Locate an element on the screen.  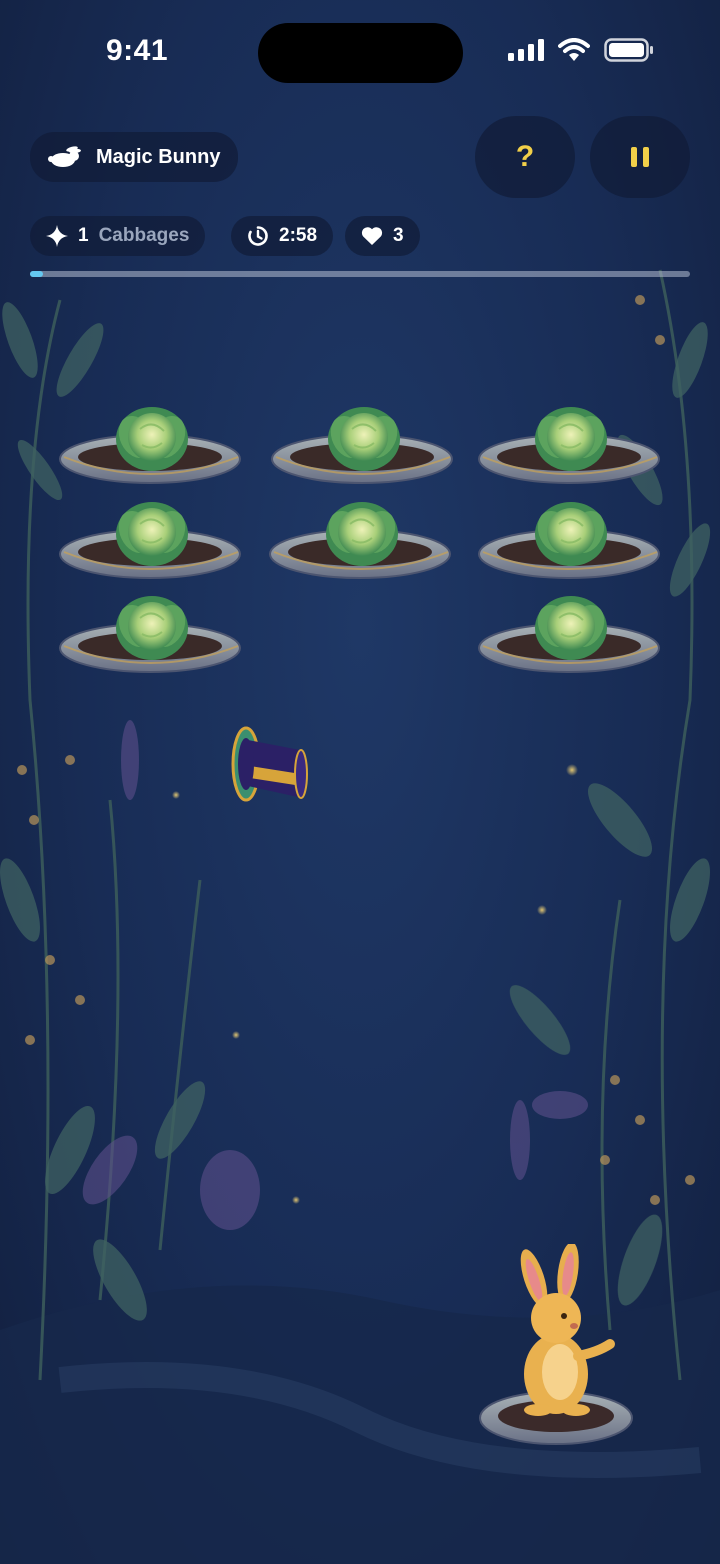
battery-icon is located at coordinates (628, 50).